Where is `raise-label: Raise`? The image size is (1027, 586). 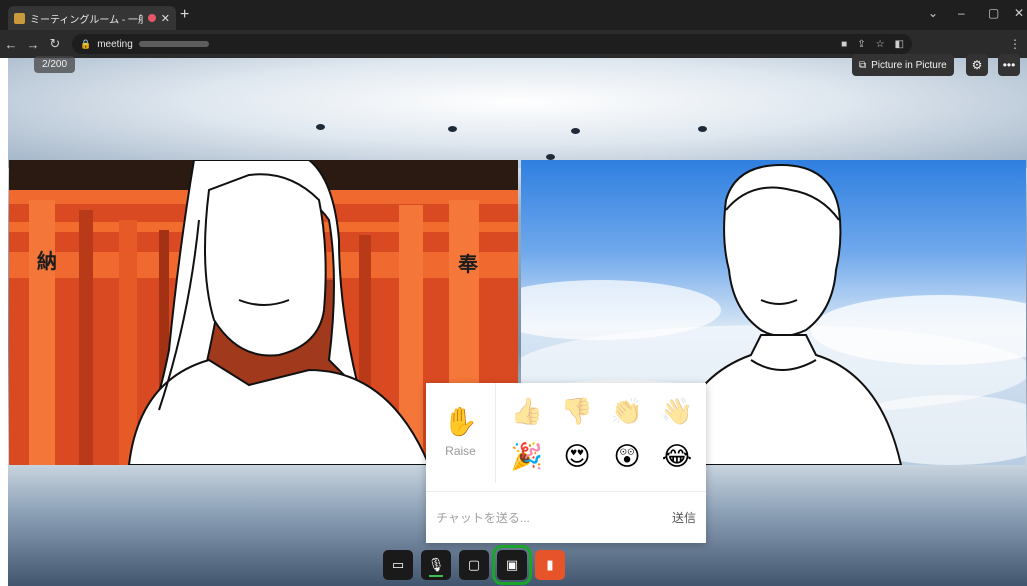
raise-label: Raise is located at coordinates (460, 451).